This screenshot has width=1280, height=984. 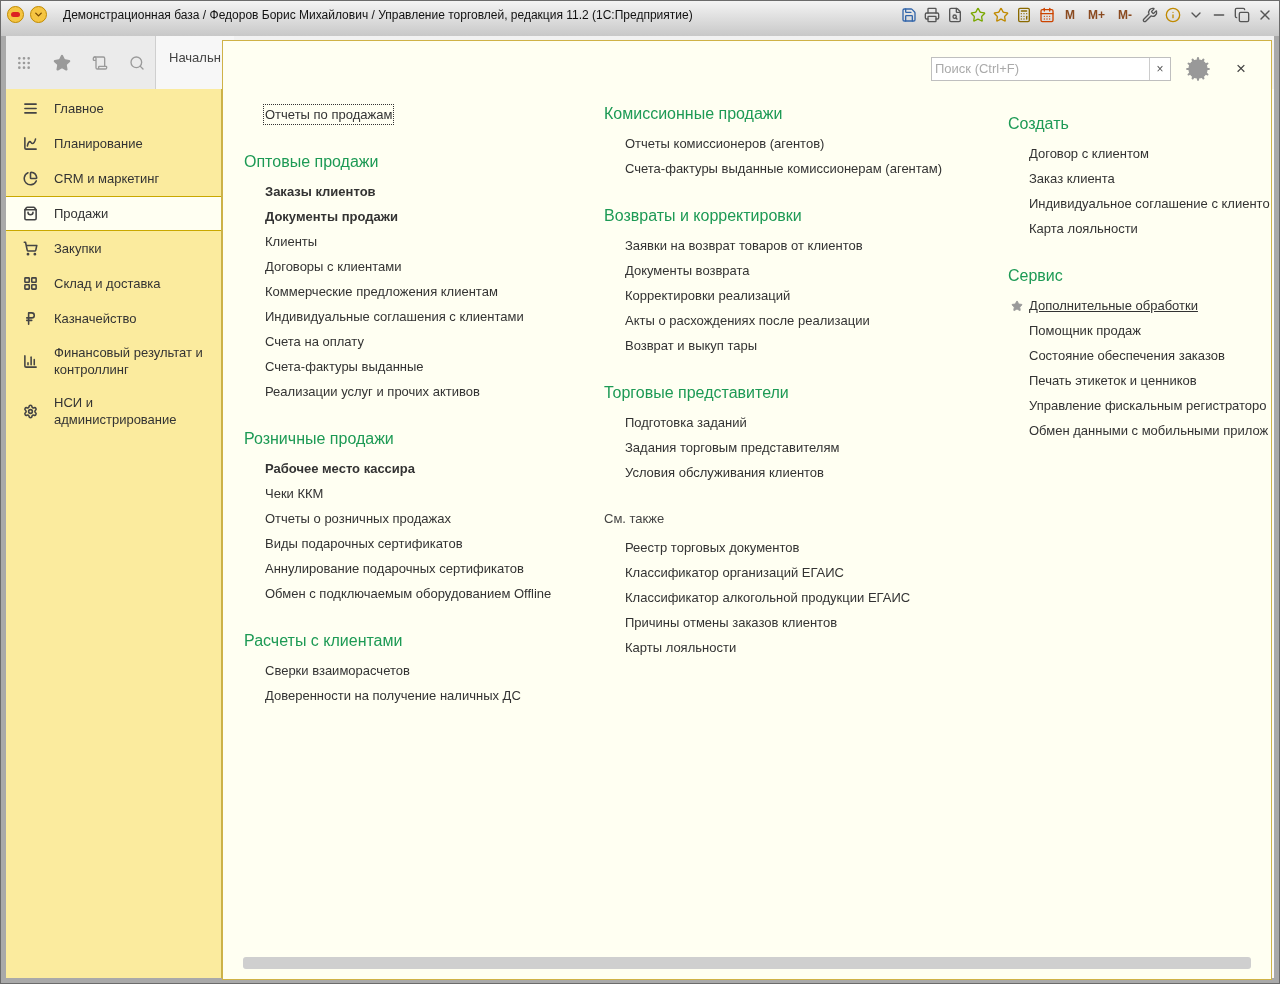 I want to click on calendar-icon, so click(x=1047, y=14).